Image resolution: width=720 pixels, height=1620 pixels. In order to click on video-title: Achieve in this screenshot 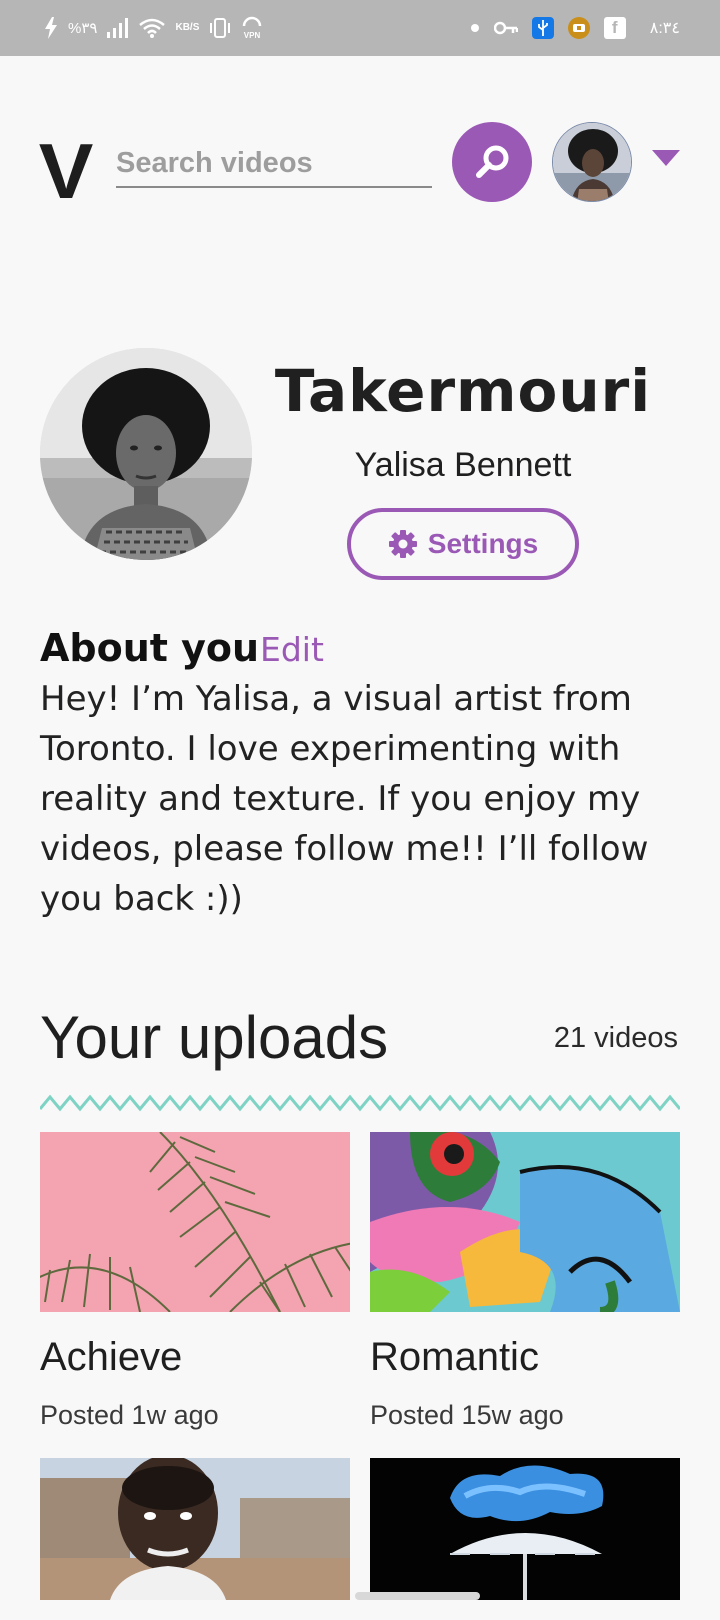, I will do `click(195, 1357)`.